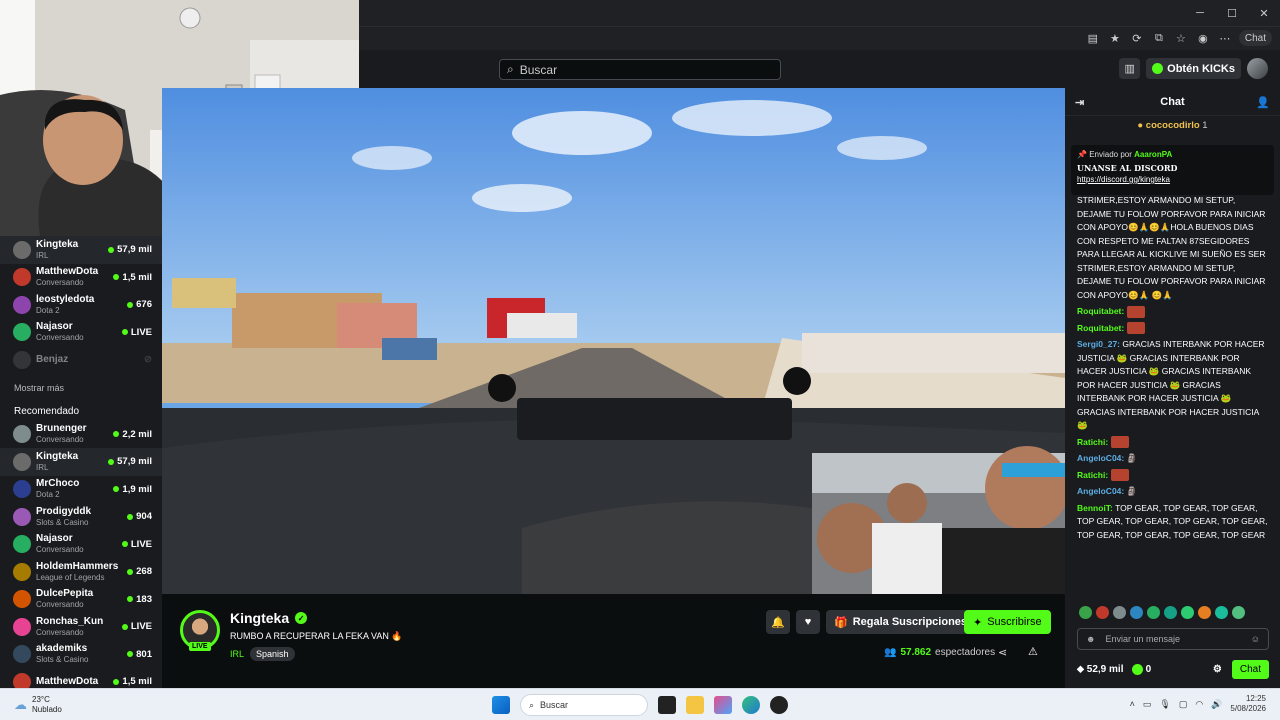 The image size is (1280, 720). I want to click on split-icon: ⧉, so click(1159, 38).